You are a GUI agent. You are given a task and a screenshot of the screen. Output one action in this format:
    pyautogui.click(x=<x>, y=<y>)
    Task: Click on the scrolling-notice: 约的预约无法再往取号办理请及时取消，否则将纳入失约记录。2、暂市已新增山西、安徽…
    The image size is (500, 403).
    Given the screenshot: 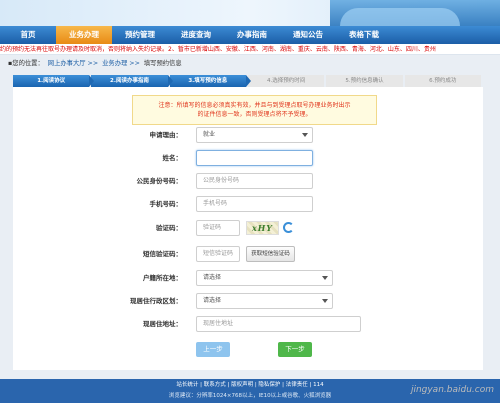 What is the action you would take?
    pyautogui.click(x=250, y=49)
    